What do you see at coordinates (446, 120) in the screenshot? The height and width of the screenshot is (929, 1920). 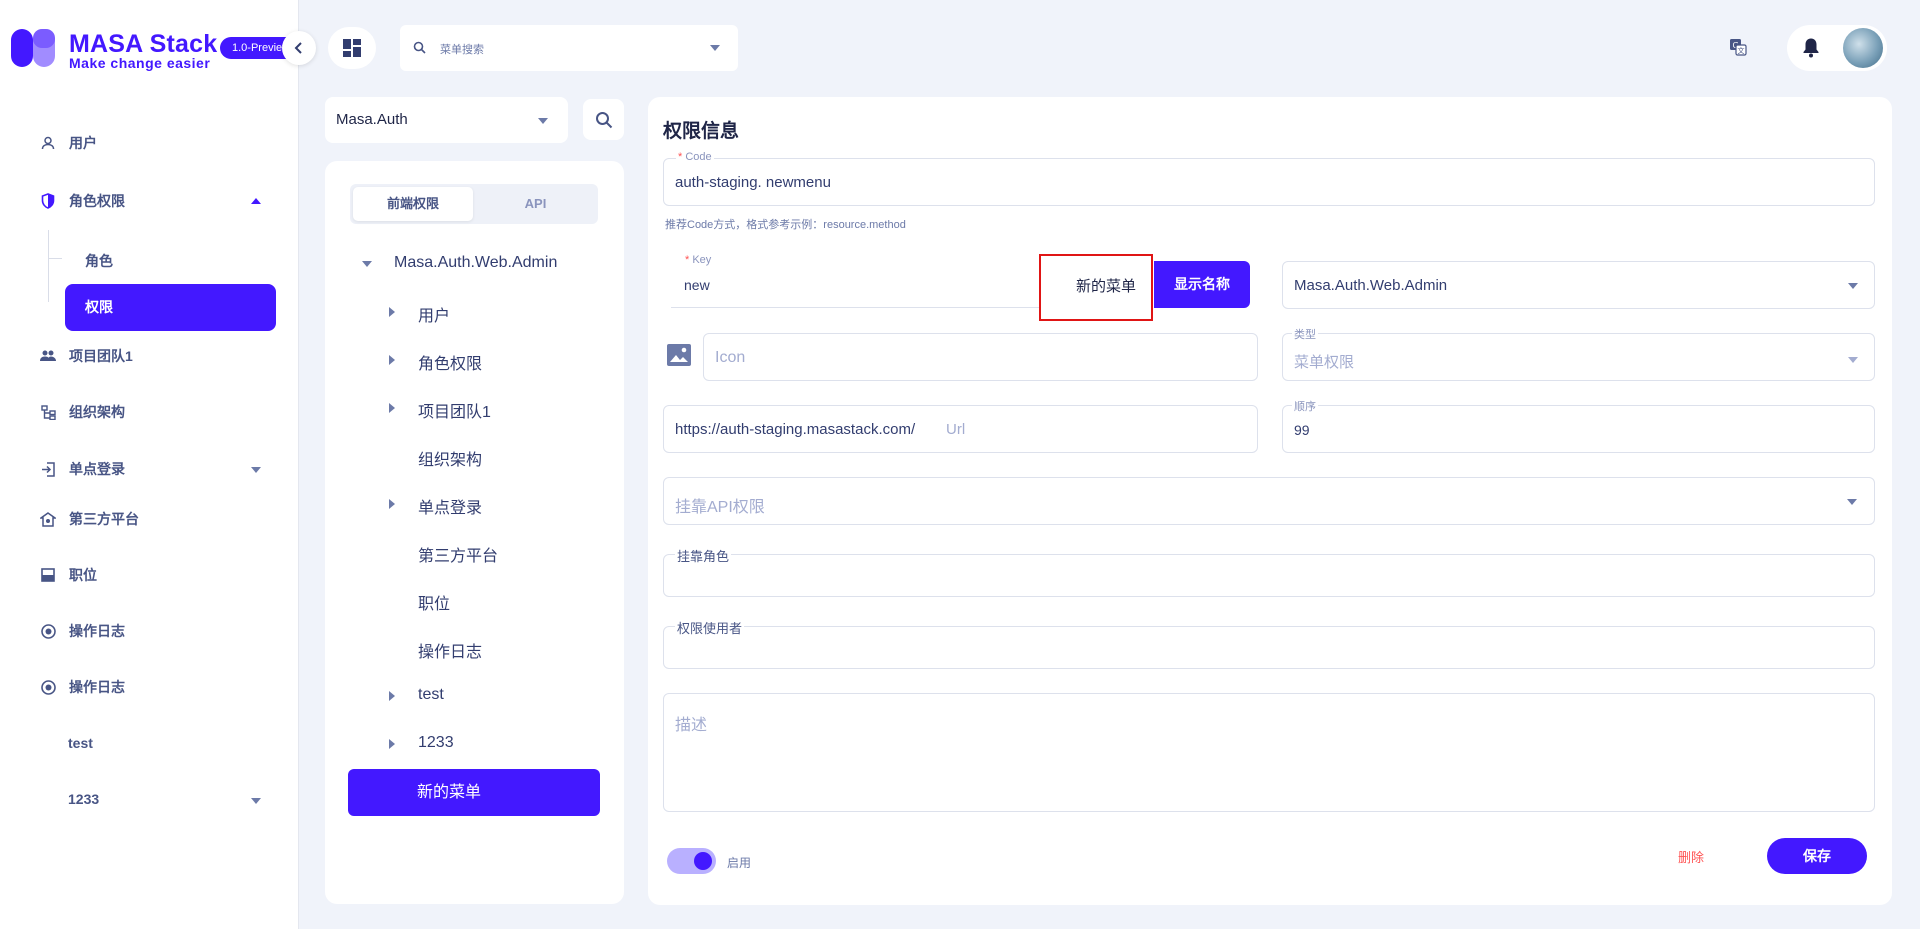 I see `app-select: Masa.Auth` at bounding box center [446, 120].